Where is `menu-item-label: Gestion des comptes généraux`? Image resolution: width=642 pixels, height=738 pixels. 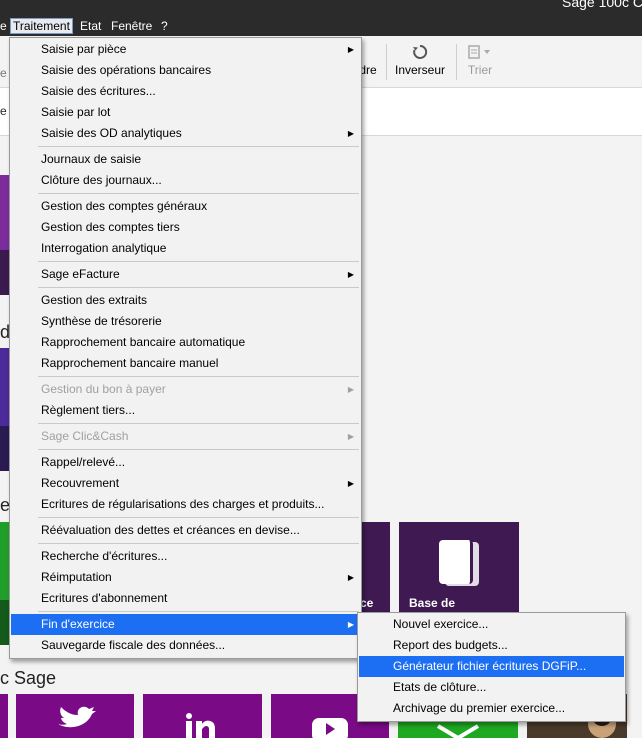 menu-item-label: Gestion des comptes généraux is located at coordinates (124, 206).